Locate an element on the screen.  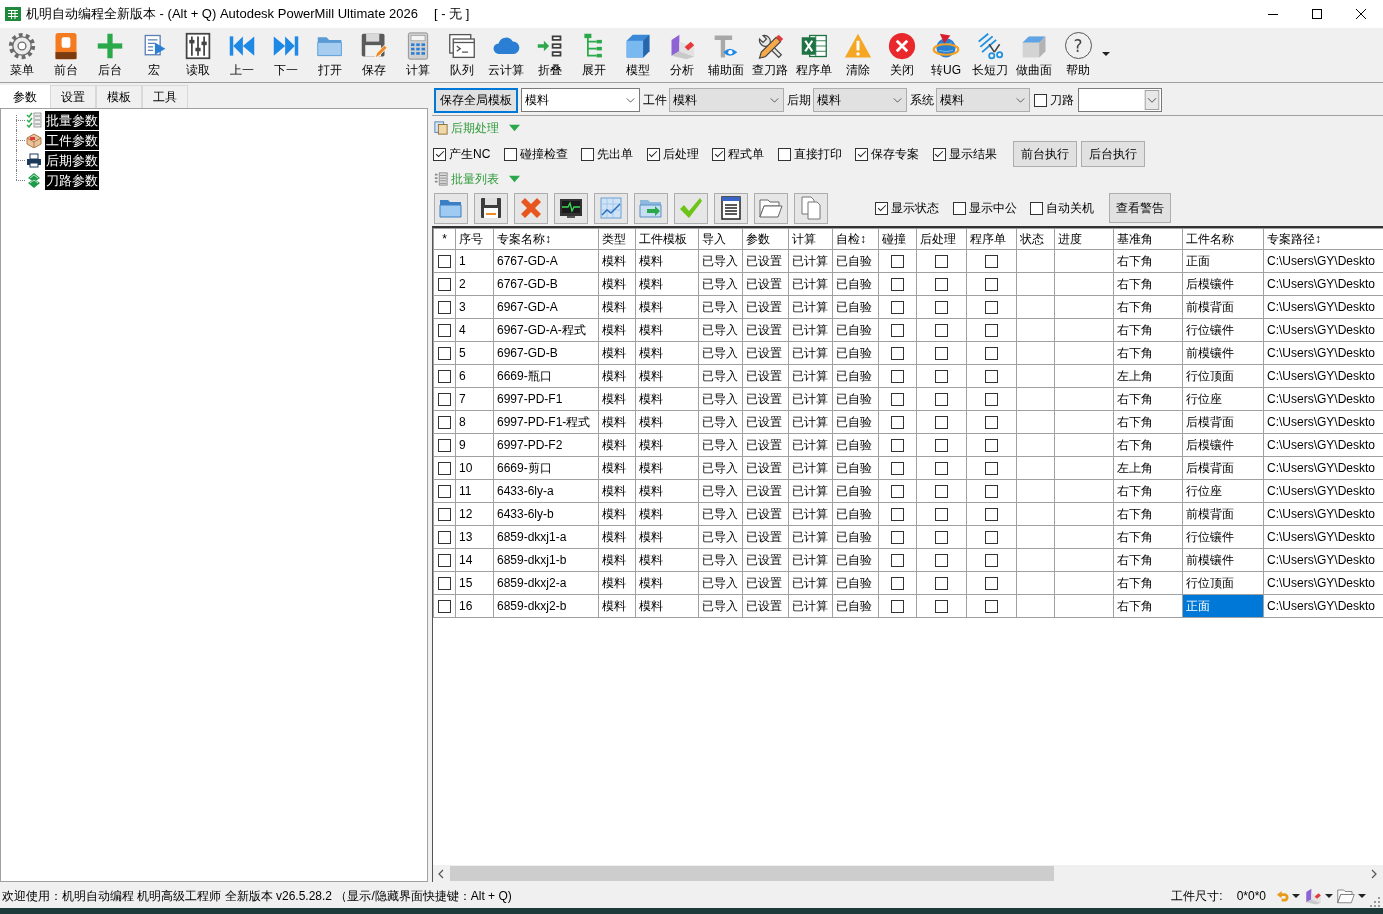
toolbar-button: 辅助面 is located at coordinates (726, 54).